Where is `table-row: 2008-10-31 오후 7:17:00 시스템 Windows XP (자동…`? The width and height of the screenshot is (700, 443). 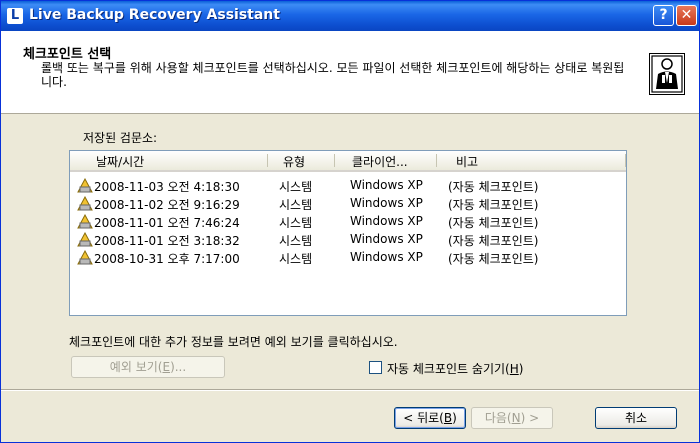
table-row: 2008-10-31 오후 7:17:00 시스템 Windows XP (자동… is located at coordinates (348, 257).